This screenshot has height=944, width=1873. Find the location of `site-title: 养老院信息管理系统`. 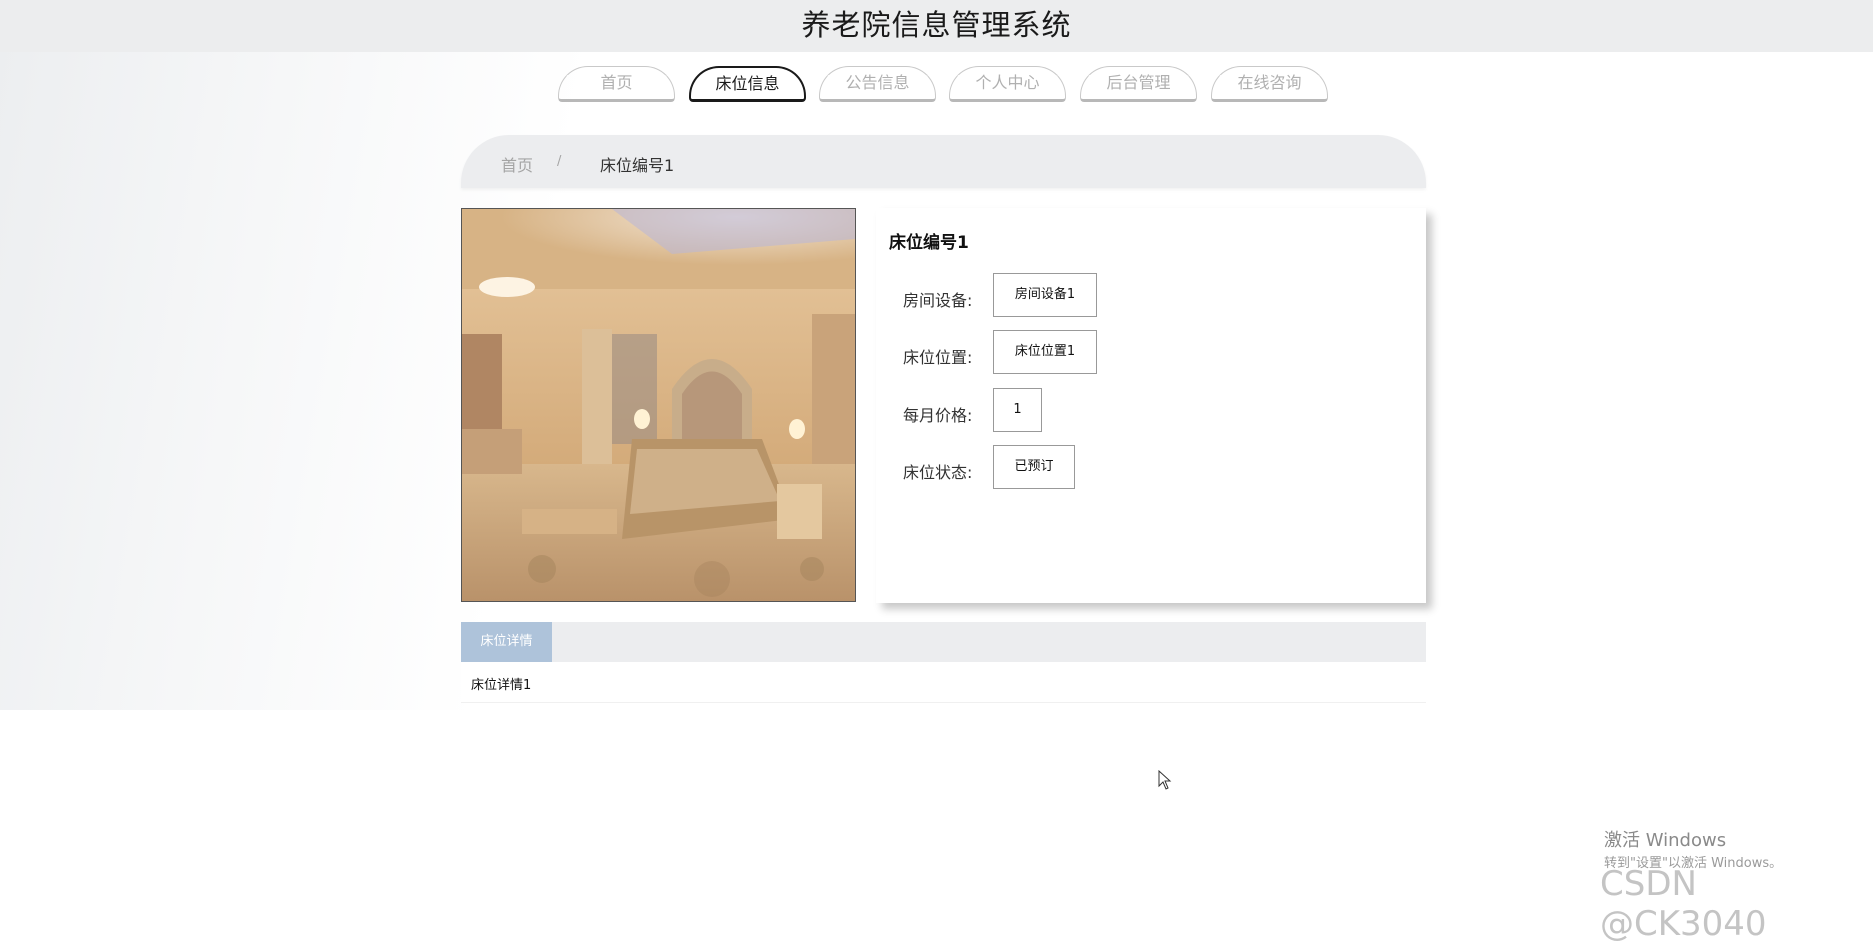

site-title: 养老院信息管理系统 is located at coordinates (936, 25).